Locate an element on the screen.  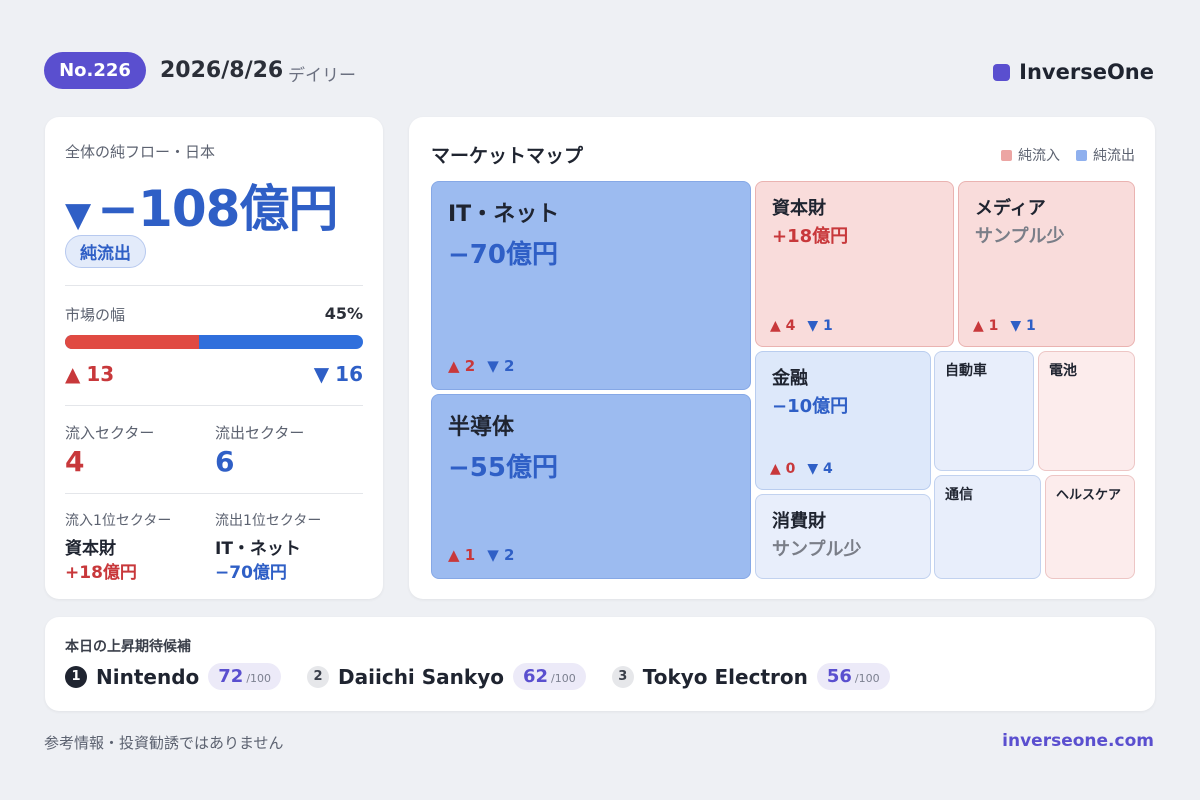
sector-name: 消費財 is located at coordinates (799, 521).